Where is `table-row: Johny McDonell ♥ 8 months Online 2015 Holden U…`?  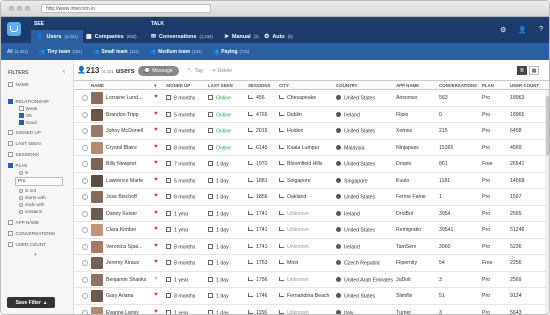 table-row: Johny McDonell ♥ 8 months Online 2015 Holden U… is located at coordinates (311, 131).